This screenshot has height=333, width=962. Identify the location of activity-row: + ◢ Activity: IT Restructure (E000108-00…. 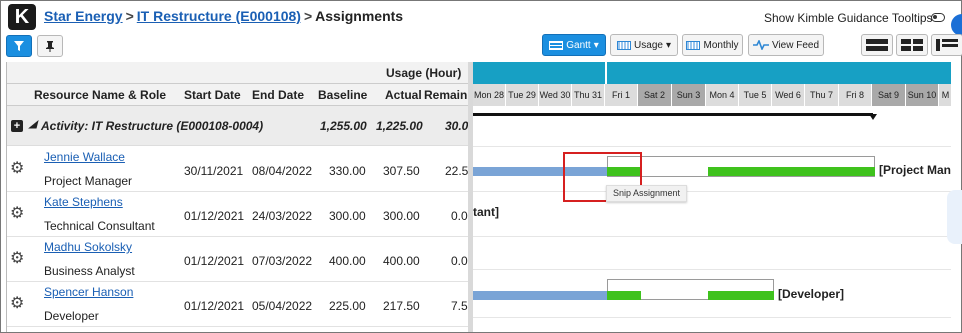
(237, 126).